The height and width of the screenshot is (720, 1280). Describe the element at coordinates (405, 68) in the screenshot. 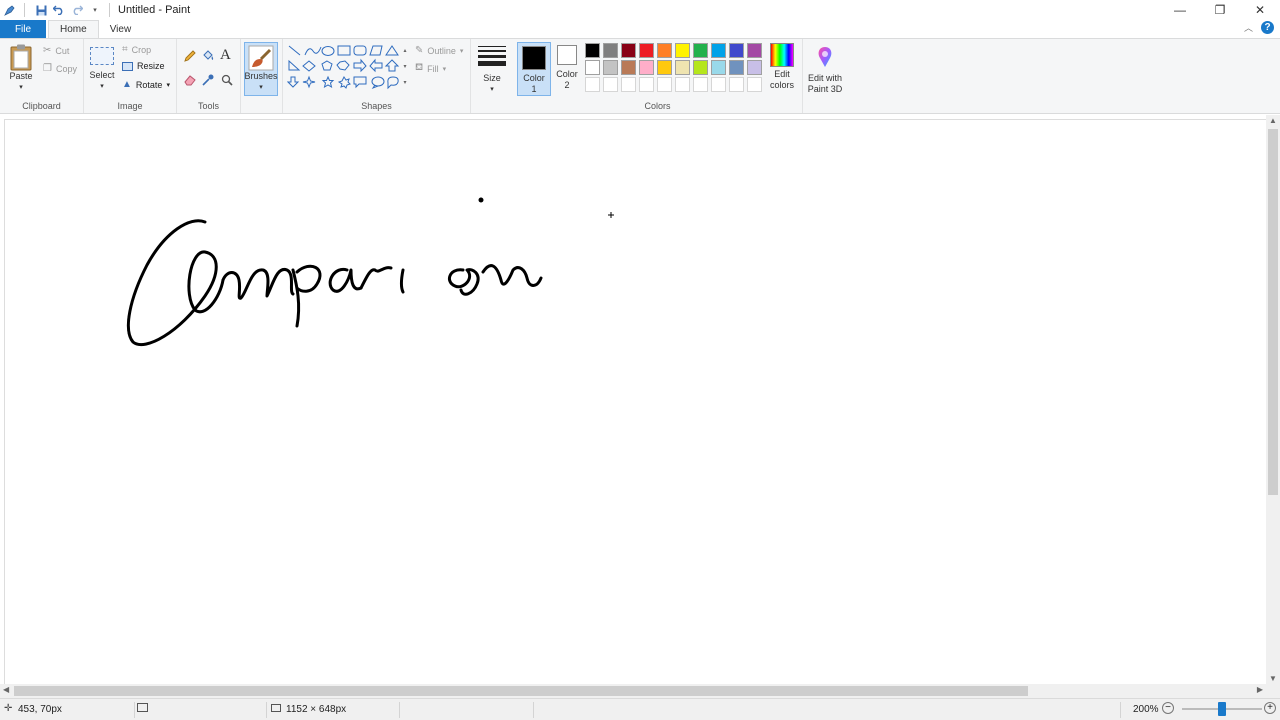

I see `shapes-scroll: ▴ ▾ ▾` at that location.